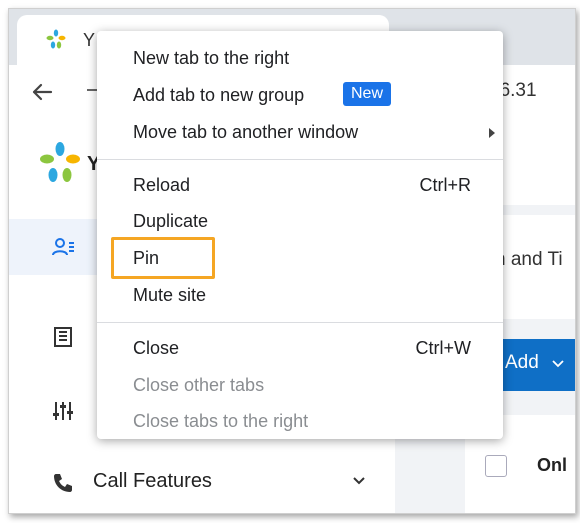  I want to click on menu-item-reload: Reload Ctrl+R, so click(300, 186).